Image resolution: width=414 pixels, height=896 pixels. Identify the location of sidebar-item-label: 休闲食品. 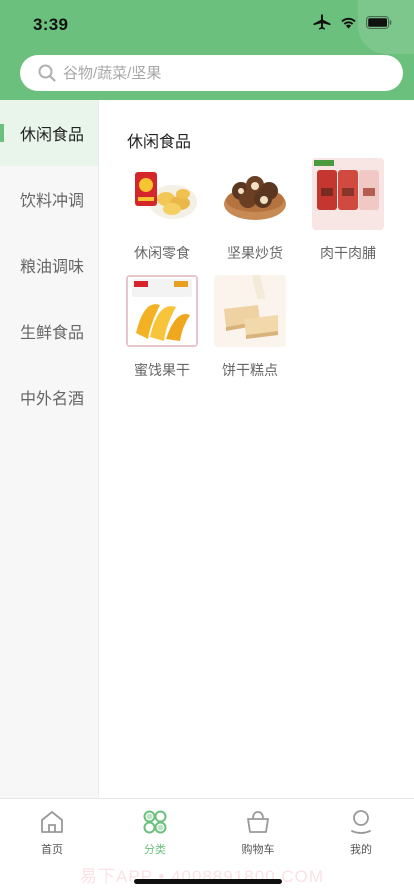
(52, 135).